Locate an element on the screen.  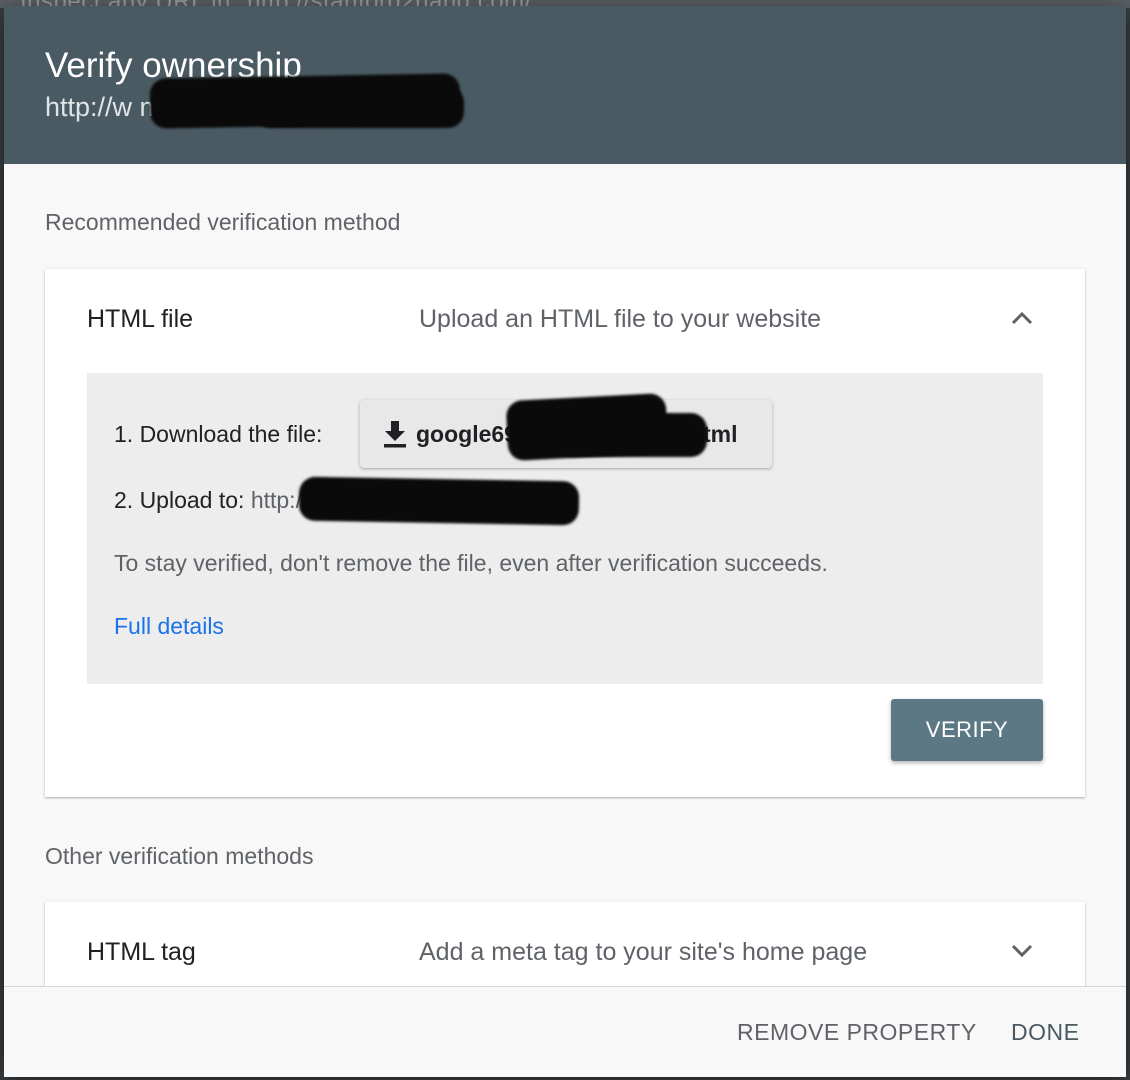
chevron-up-icon is located at coordinates (1022, 318).